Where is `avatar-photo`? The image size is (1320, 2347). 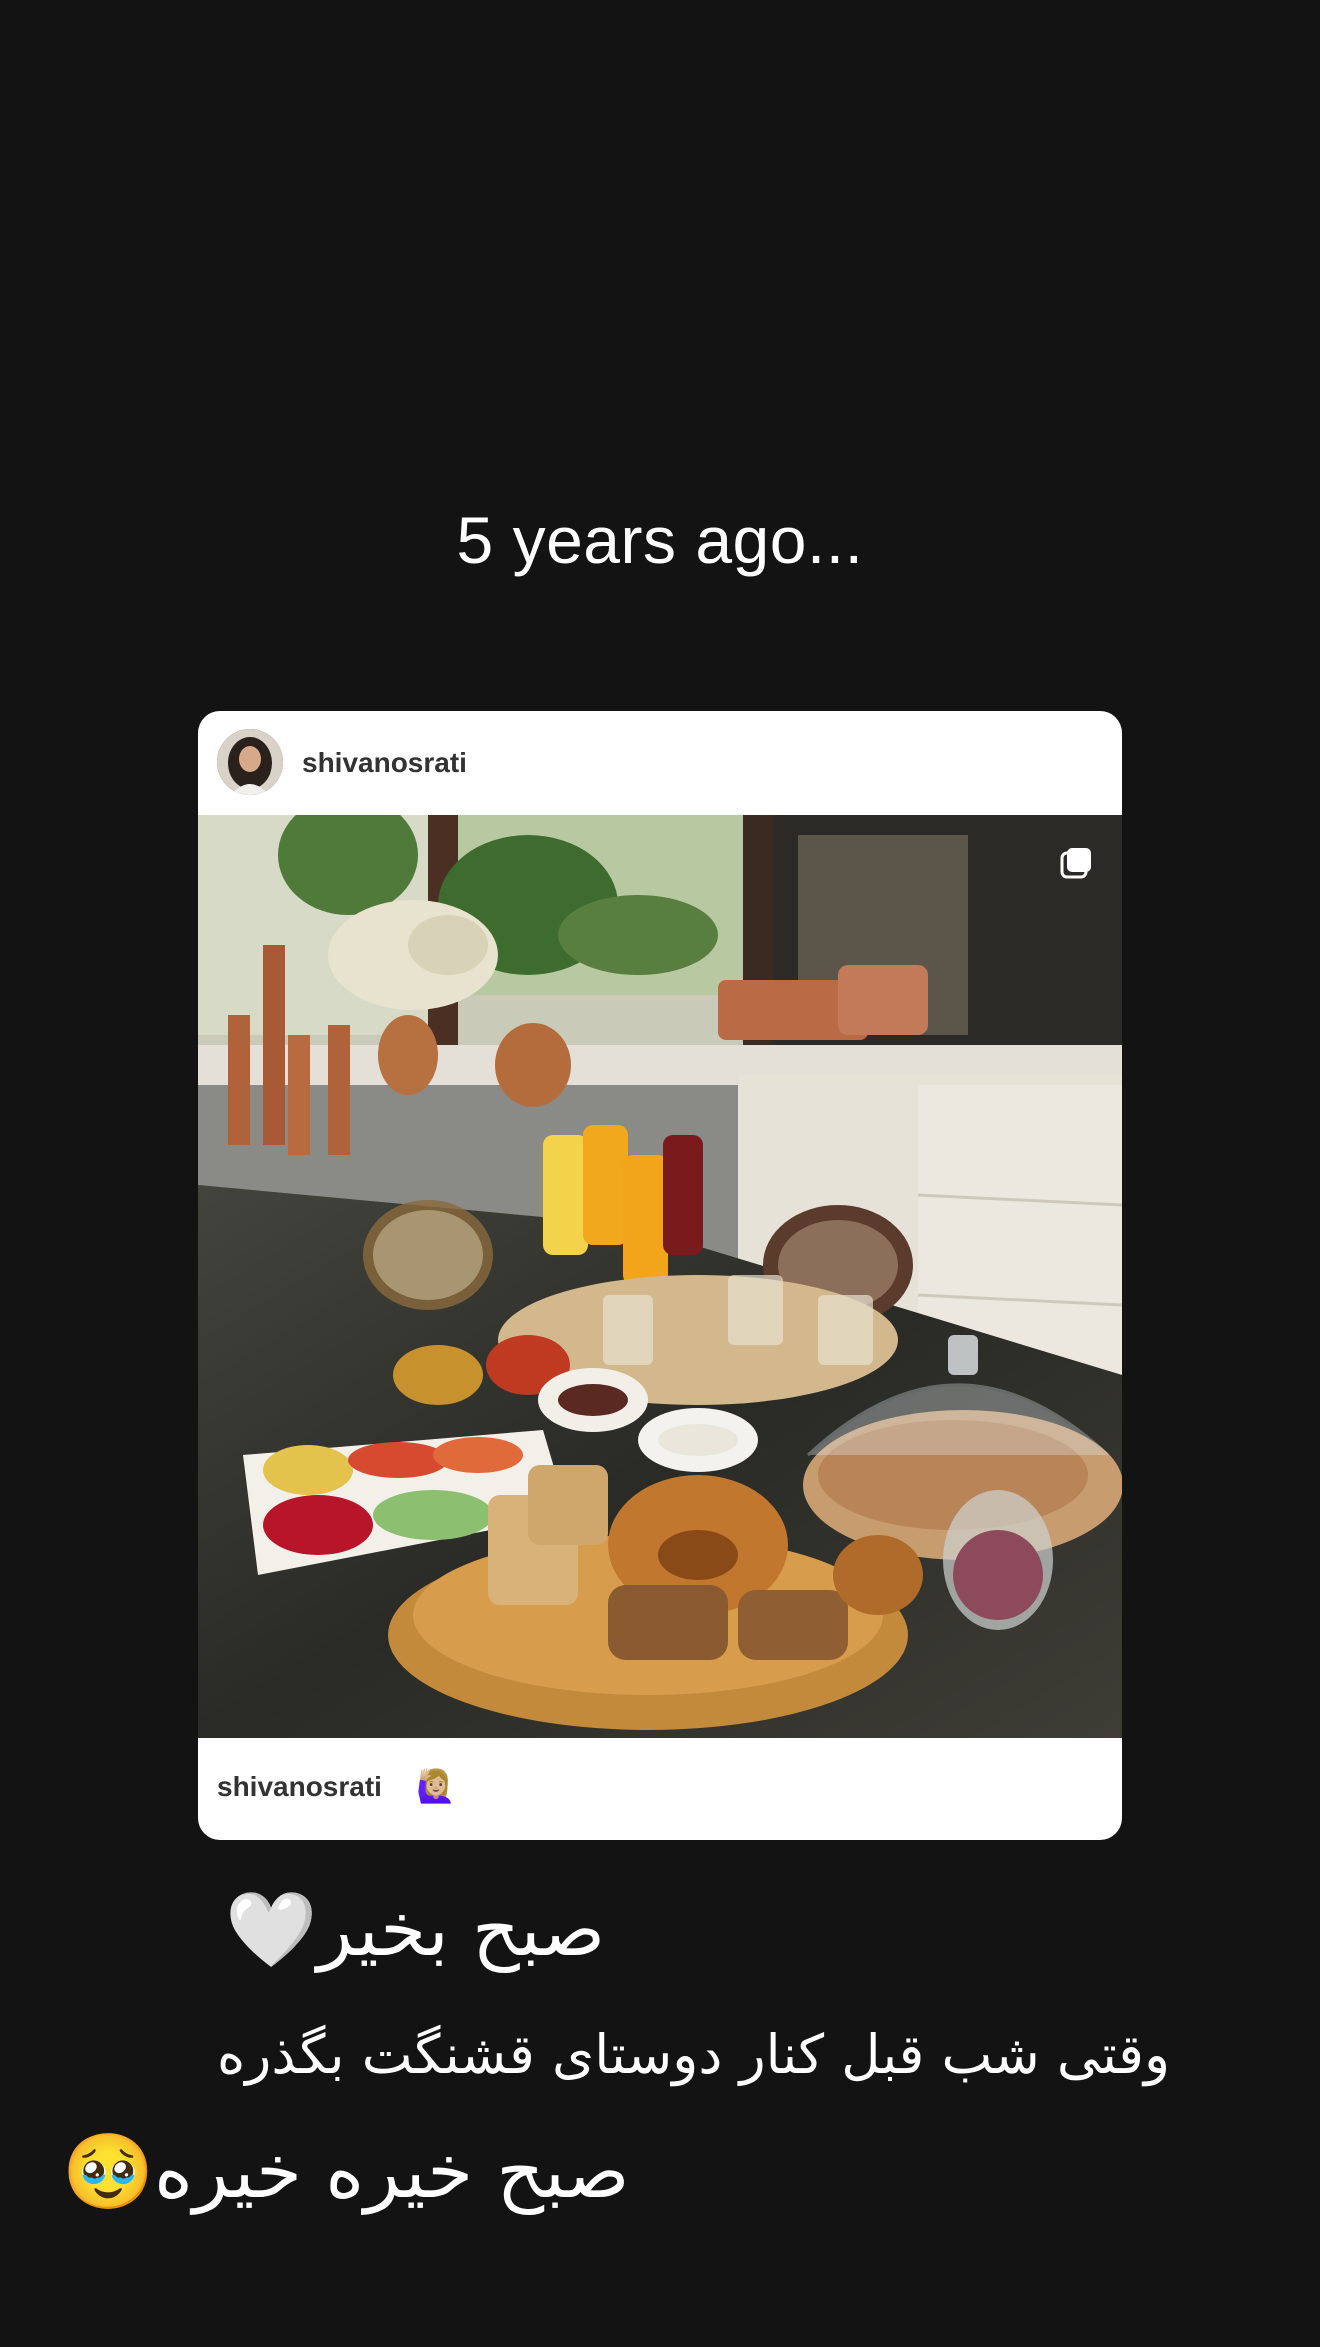
avatar-photo is located at coordinates (250, 762).